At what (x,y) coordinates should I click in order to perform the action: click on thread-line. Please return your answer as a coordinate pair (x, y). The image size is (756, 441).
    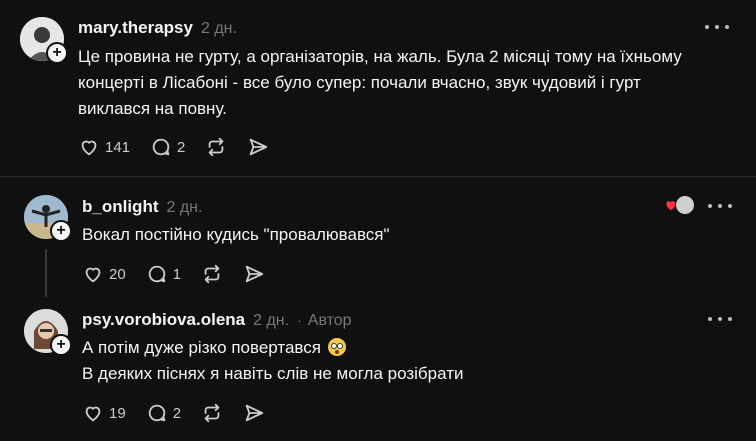
    Looking at the image, I should click on (46, 273).